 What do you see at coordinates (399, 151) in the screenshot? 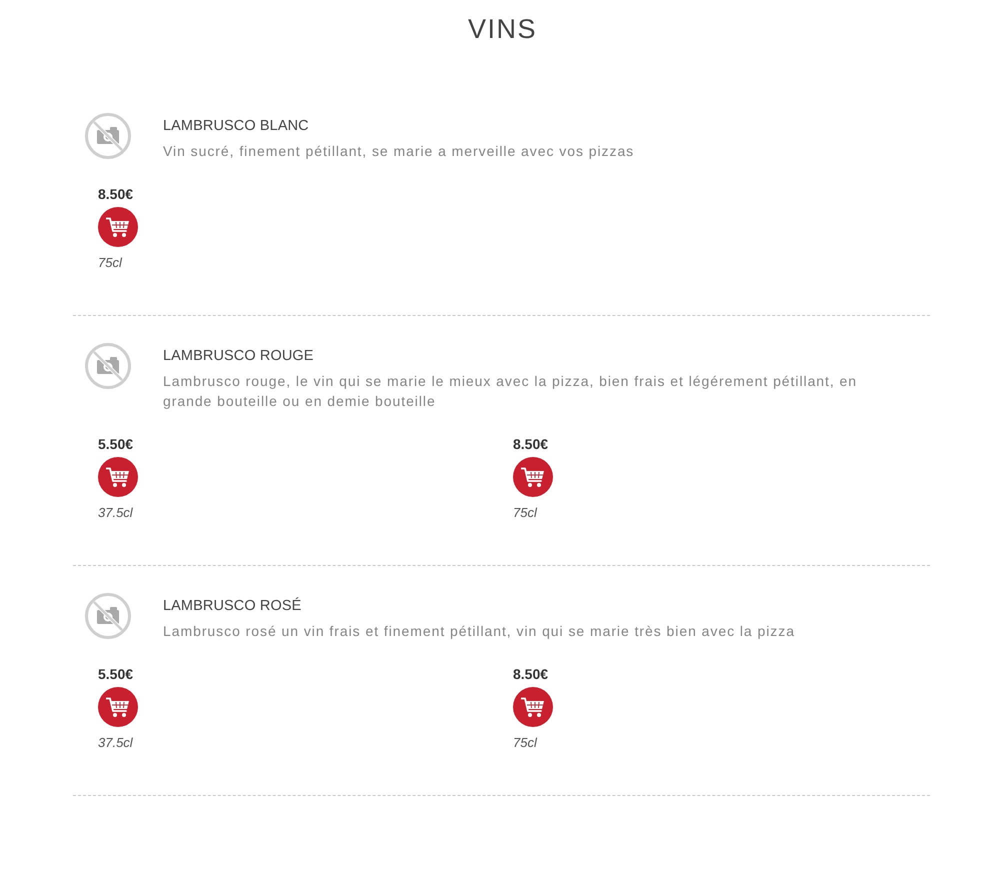
I see `wine-description: Vin sucré, finement pétillant, se marie a merveille avec vos pizzas` at bounding box center [399, 151].